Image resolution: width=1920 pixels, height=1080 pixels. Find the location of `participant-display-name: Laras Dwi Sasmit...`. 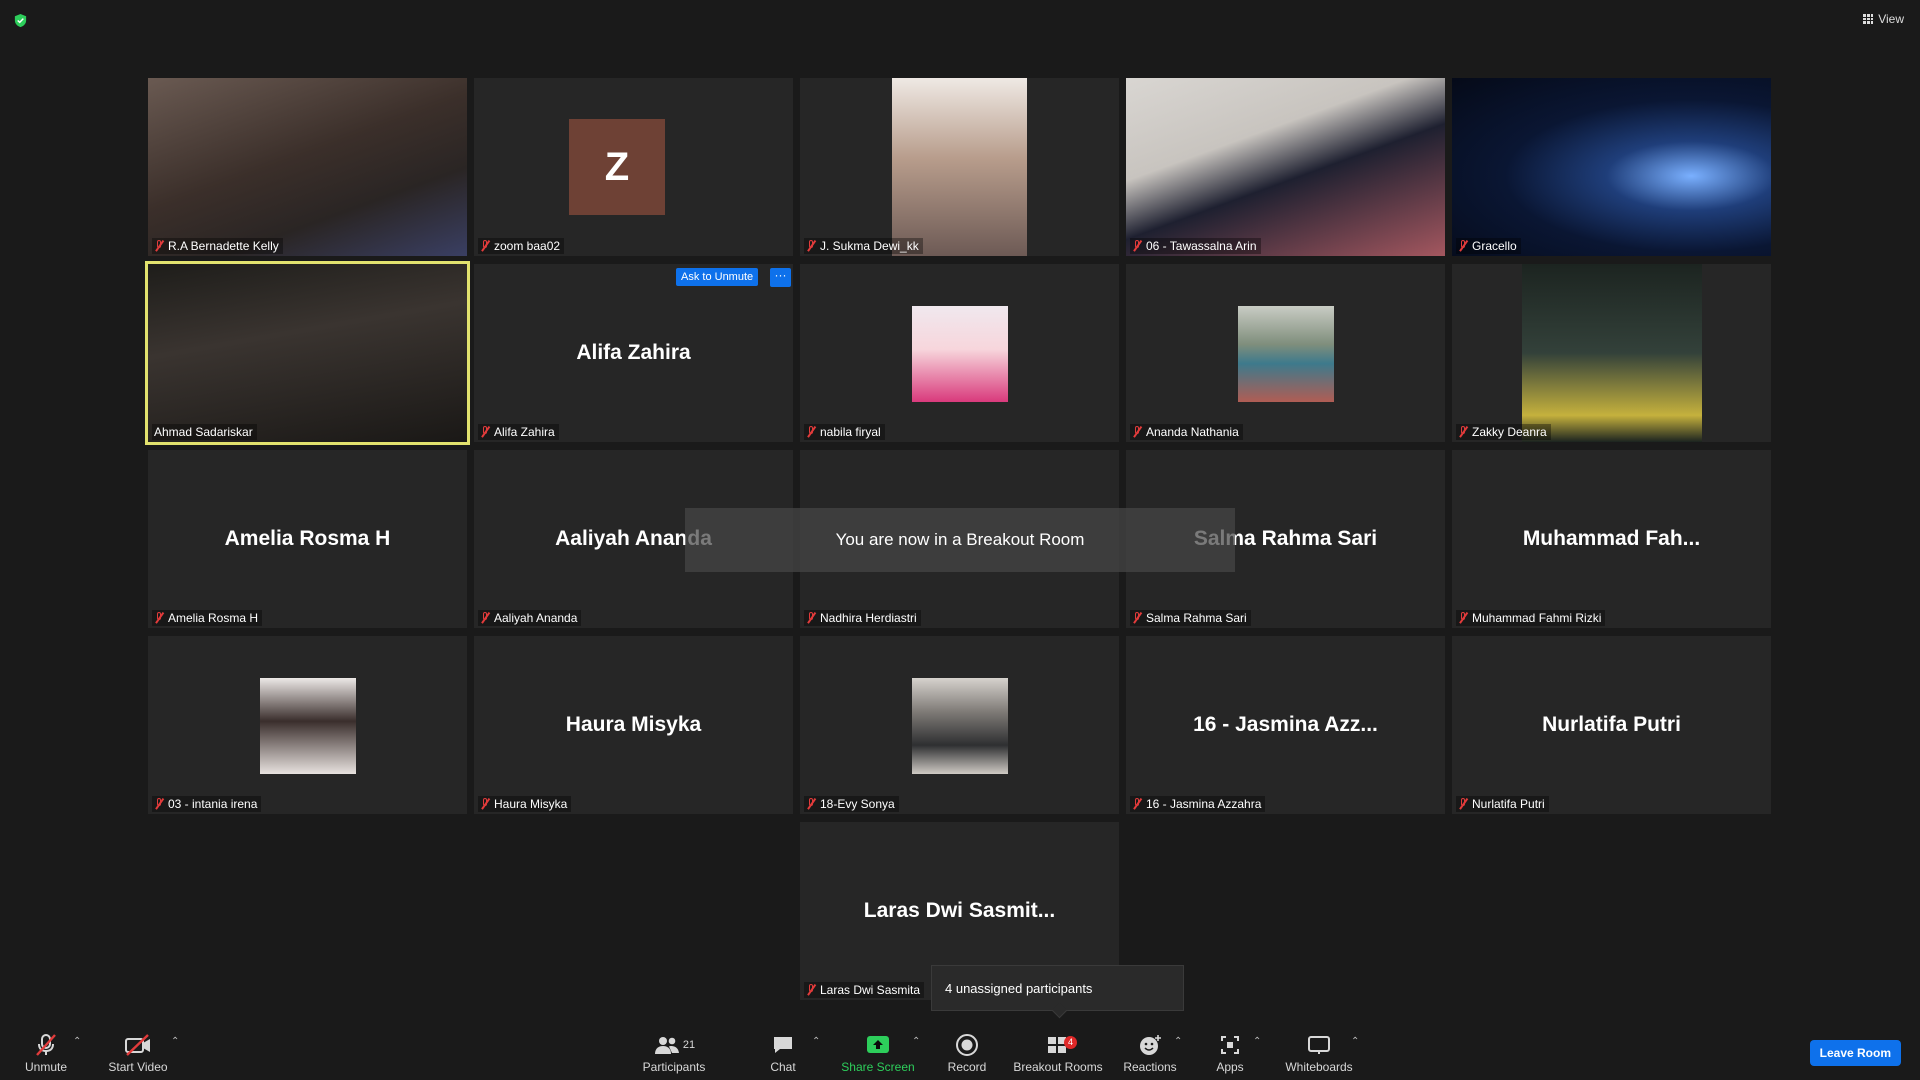

participant-display-name: Laras Dwi Sasmit... is located at coordinates (959, 910).